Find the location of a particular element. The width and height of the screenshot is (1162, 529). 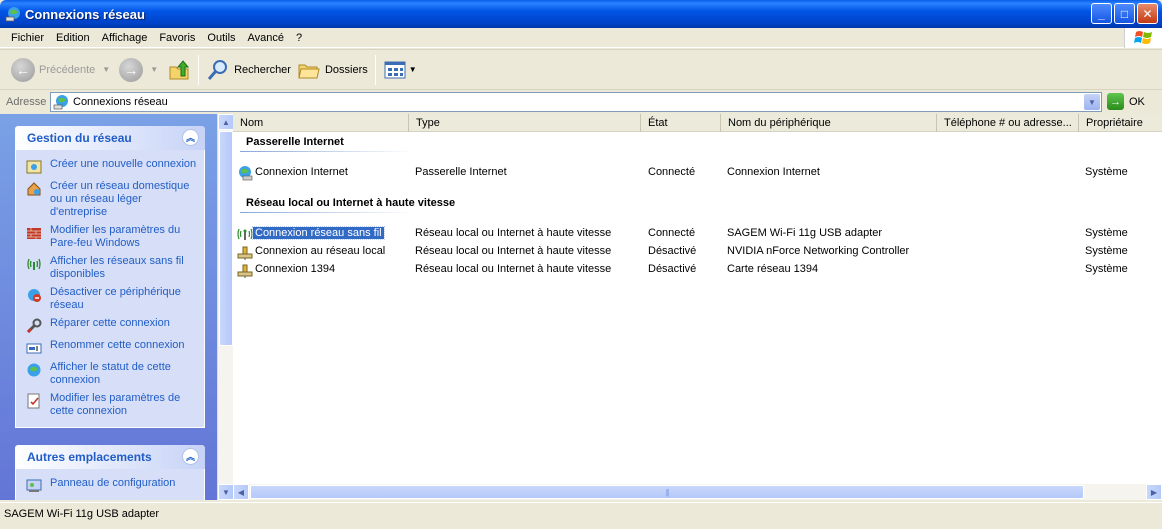

task-disable-device: Désactiver ce périphérique réseau is located at coordinates (110, 299).